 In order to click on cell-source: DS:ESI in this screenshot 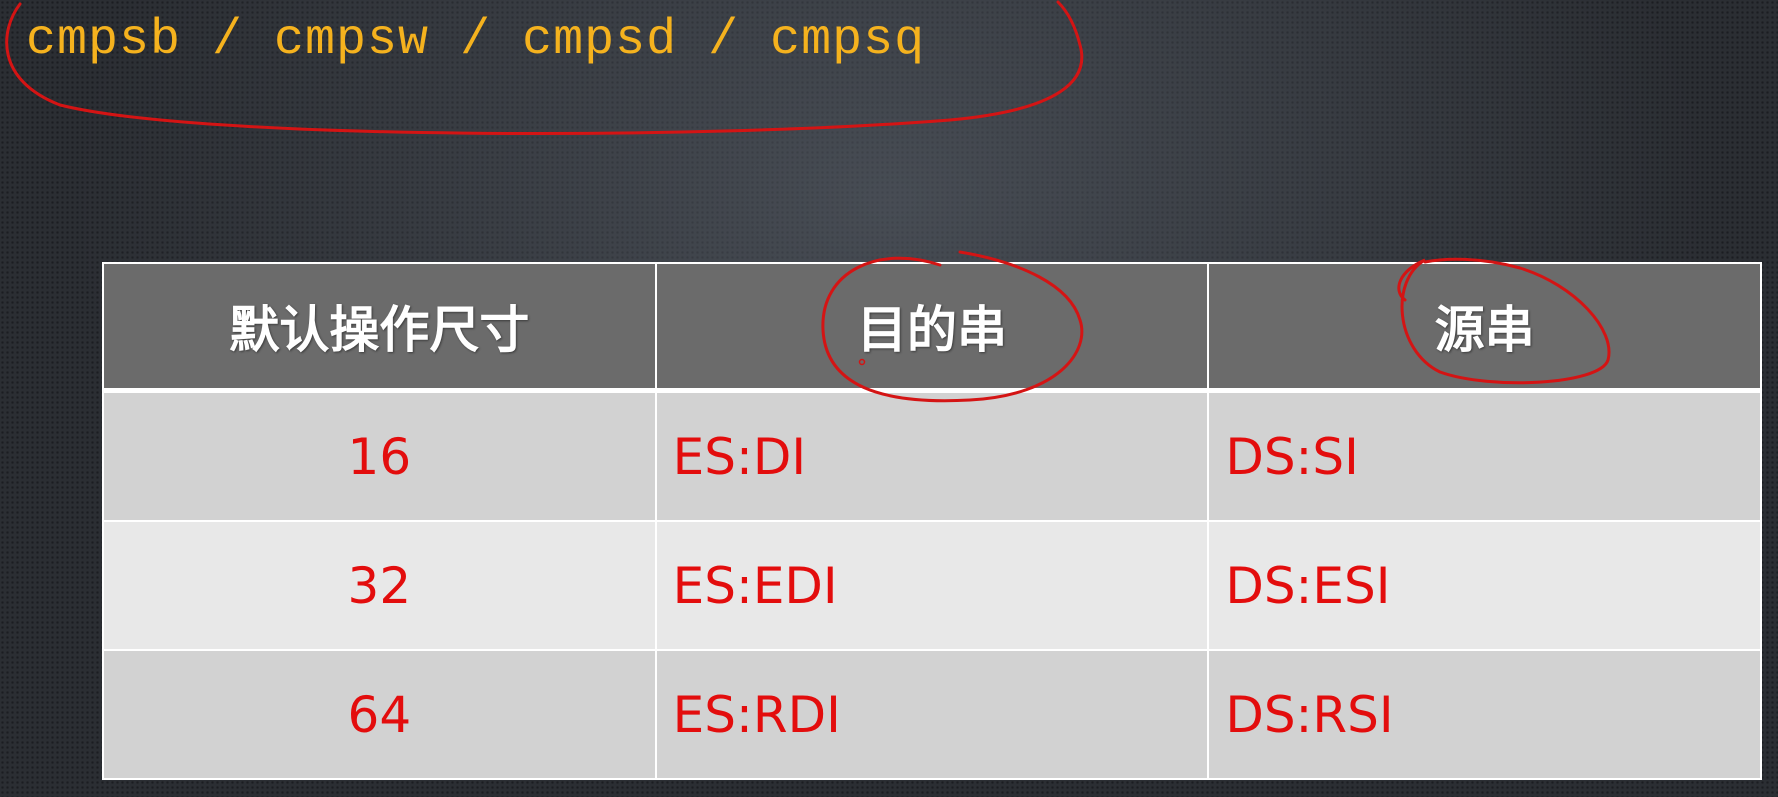, I will do `click(1484, 585)`.